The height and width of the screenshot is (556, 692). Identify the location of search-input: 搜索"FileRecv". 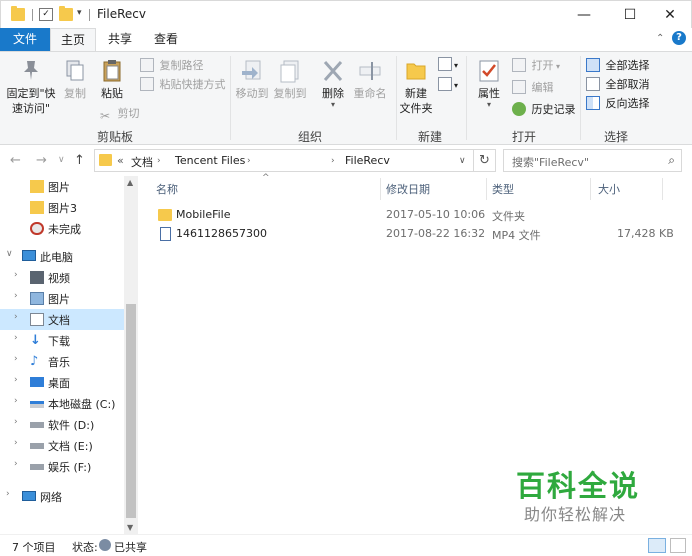
(550, 162).